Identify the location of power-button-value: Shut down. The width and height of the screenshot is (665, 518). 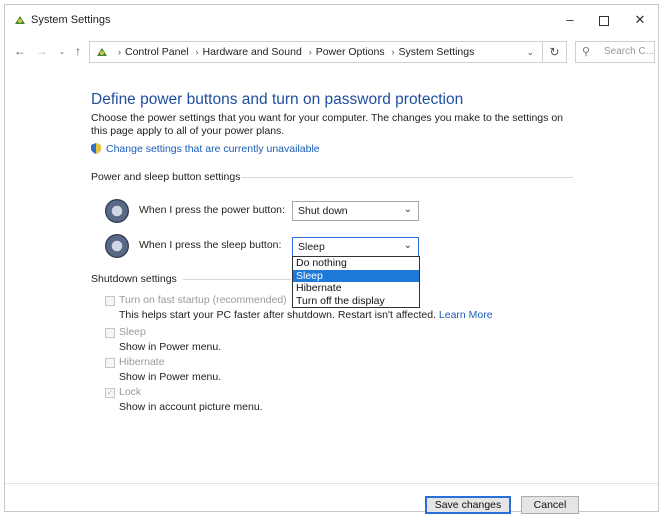
(323, 211).